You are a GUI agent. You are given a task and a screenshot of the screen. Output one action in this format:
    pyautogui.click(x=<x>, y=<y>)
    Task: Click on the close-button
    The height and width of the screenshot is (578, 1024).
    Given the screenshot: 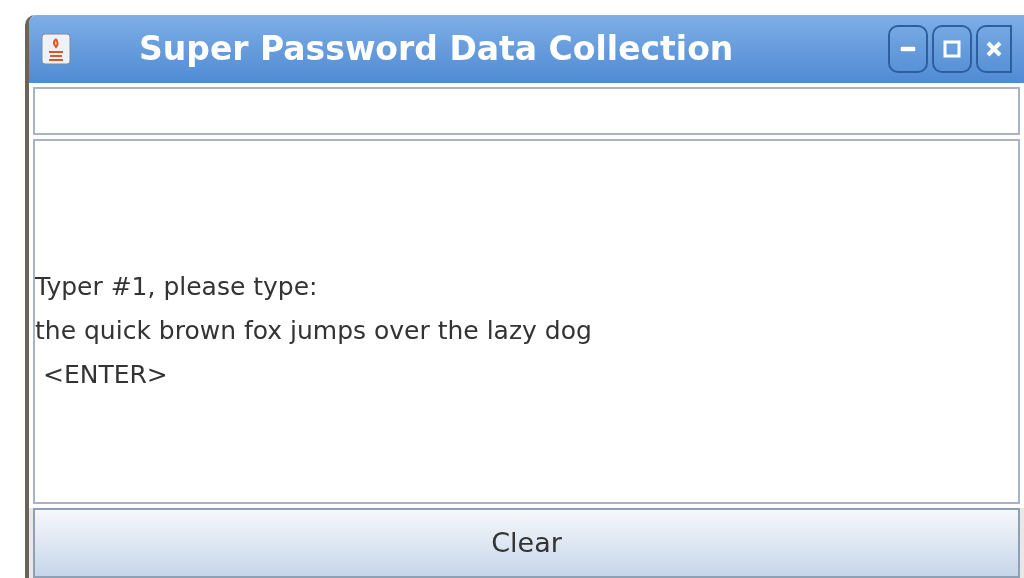 What is the action you would take?
    pyautogui.click(x=994, y=49)
    